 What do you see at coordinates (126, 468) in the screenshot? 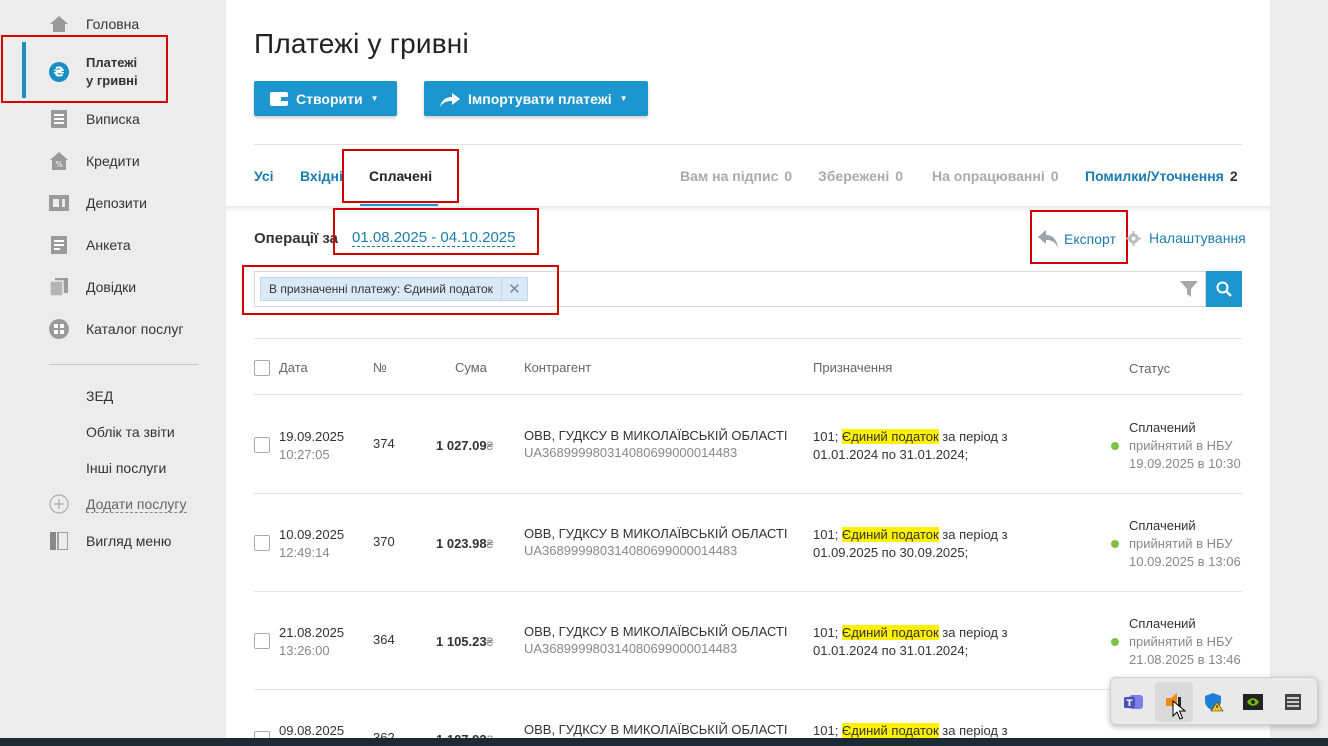
I see `sidebar-service-other: Інші послуги` at bounding box center [126, 468].